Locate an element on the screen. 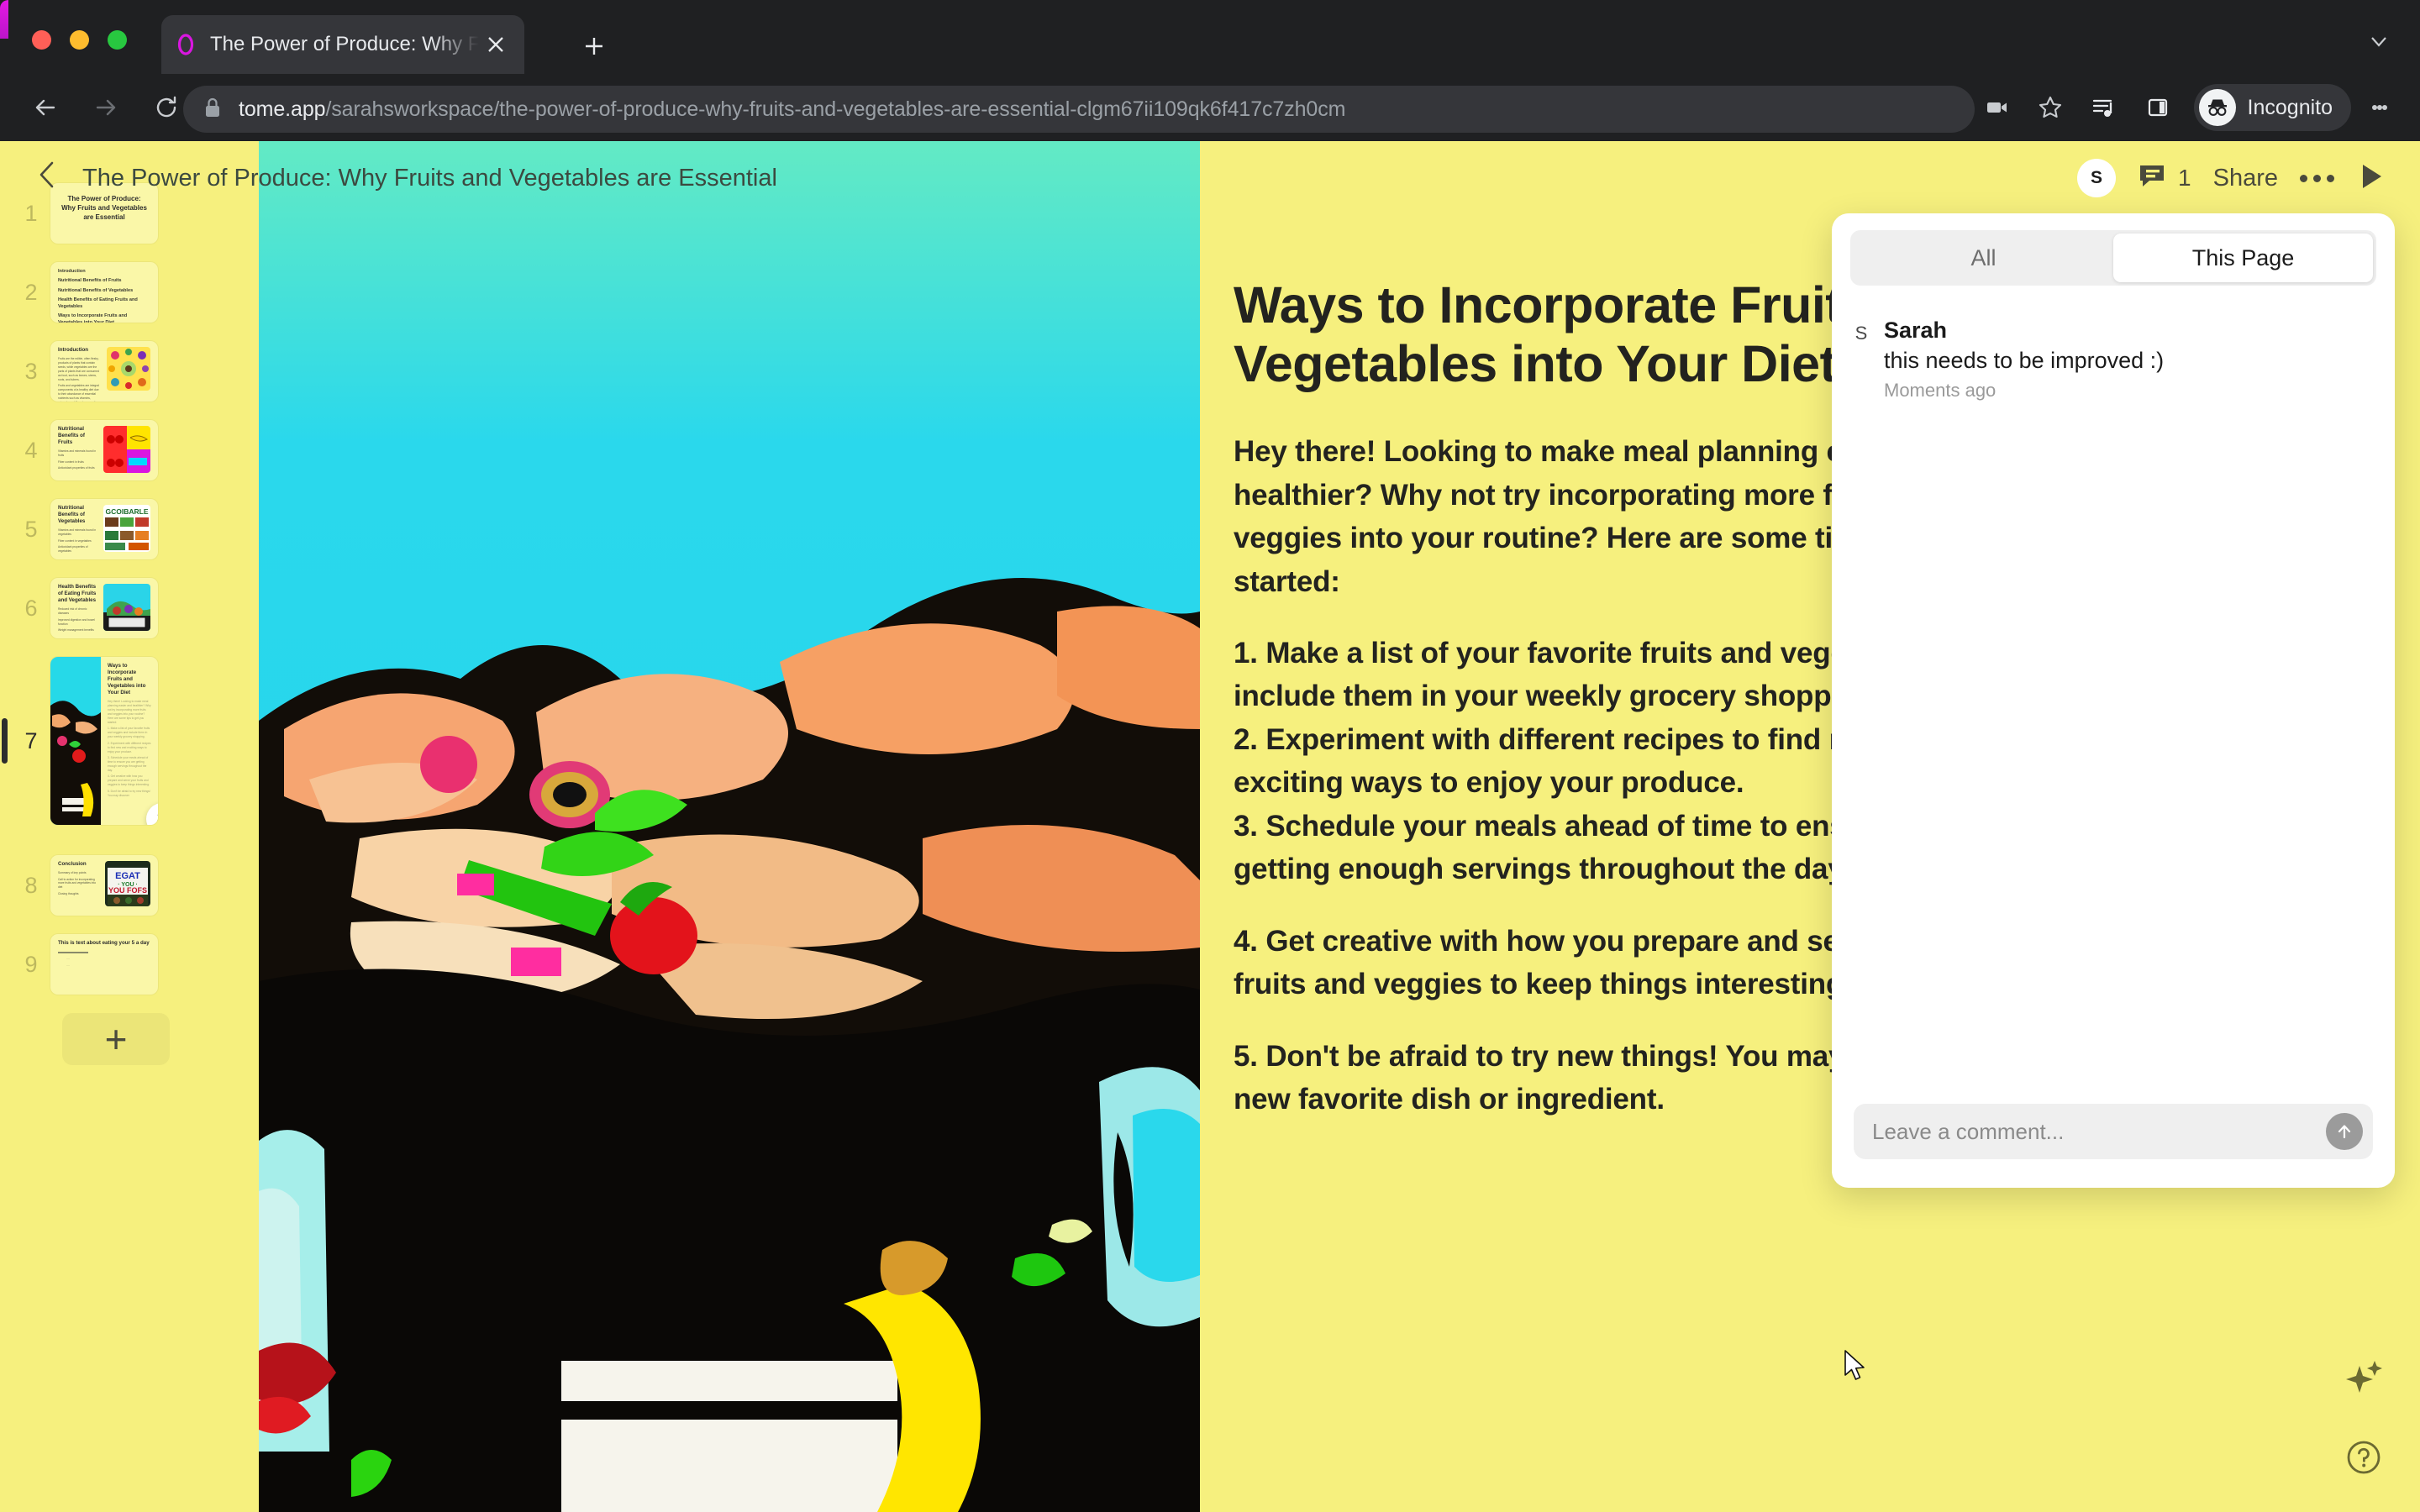 The image size is (2420, 1512). slide-number: 2 is located at coordinates (31, 292).